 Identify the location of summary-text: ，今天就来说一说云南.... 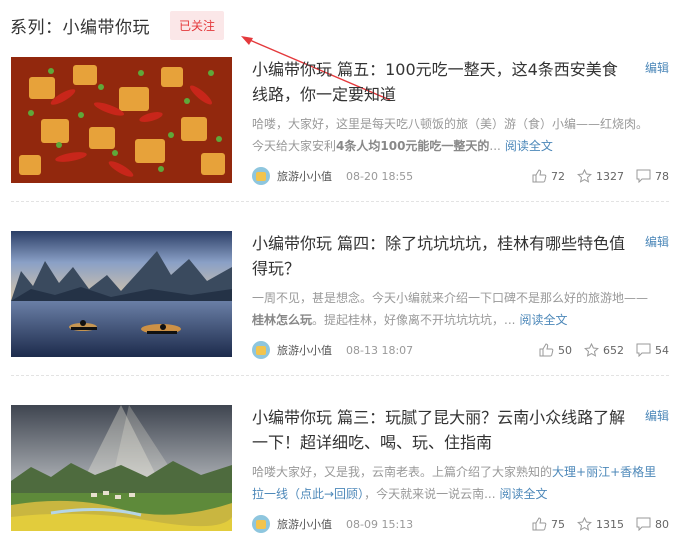
(430, 494).